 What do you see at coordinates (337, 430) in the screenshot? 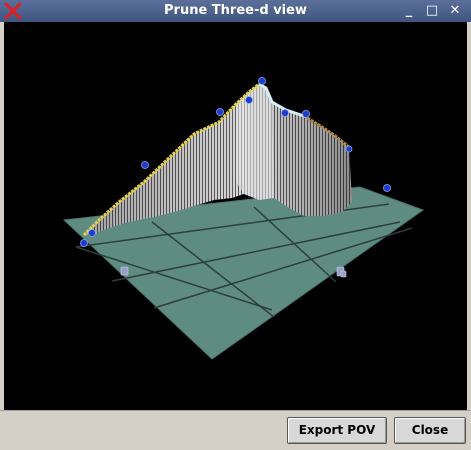
I see `export-pov-button: Export POV` at bounding box center [337, 430].